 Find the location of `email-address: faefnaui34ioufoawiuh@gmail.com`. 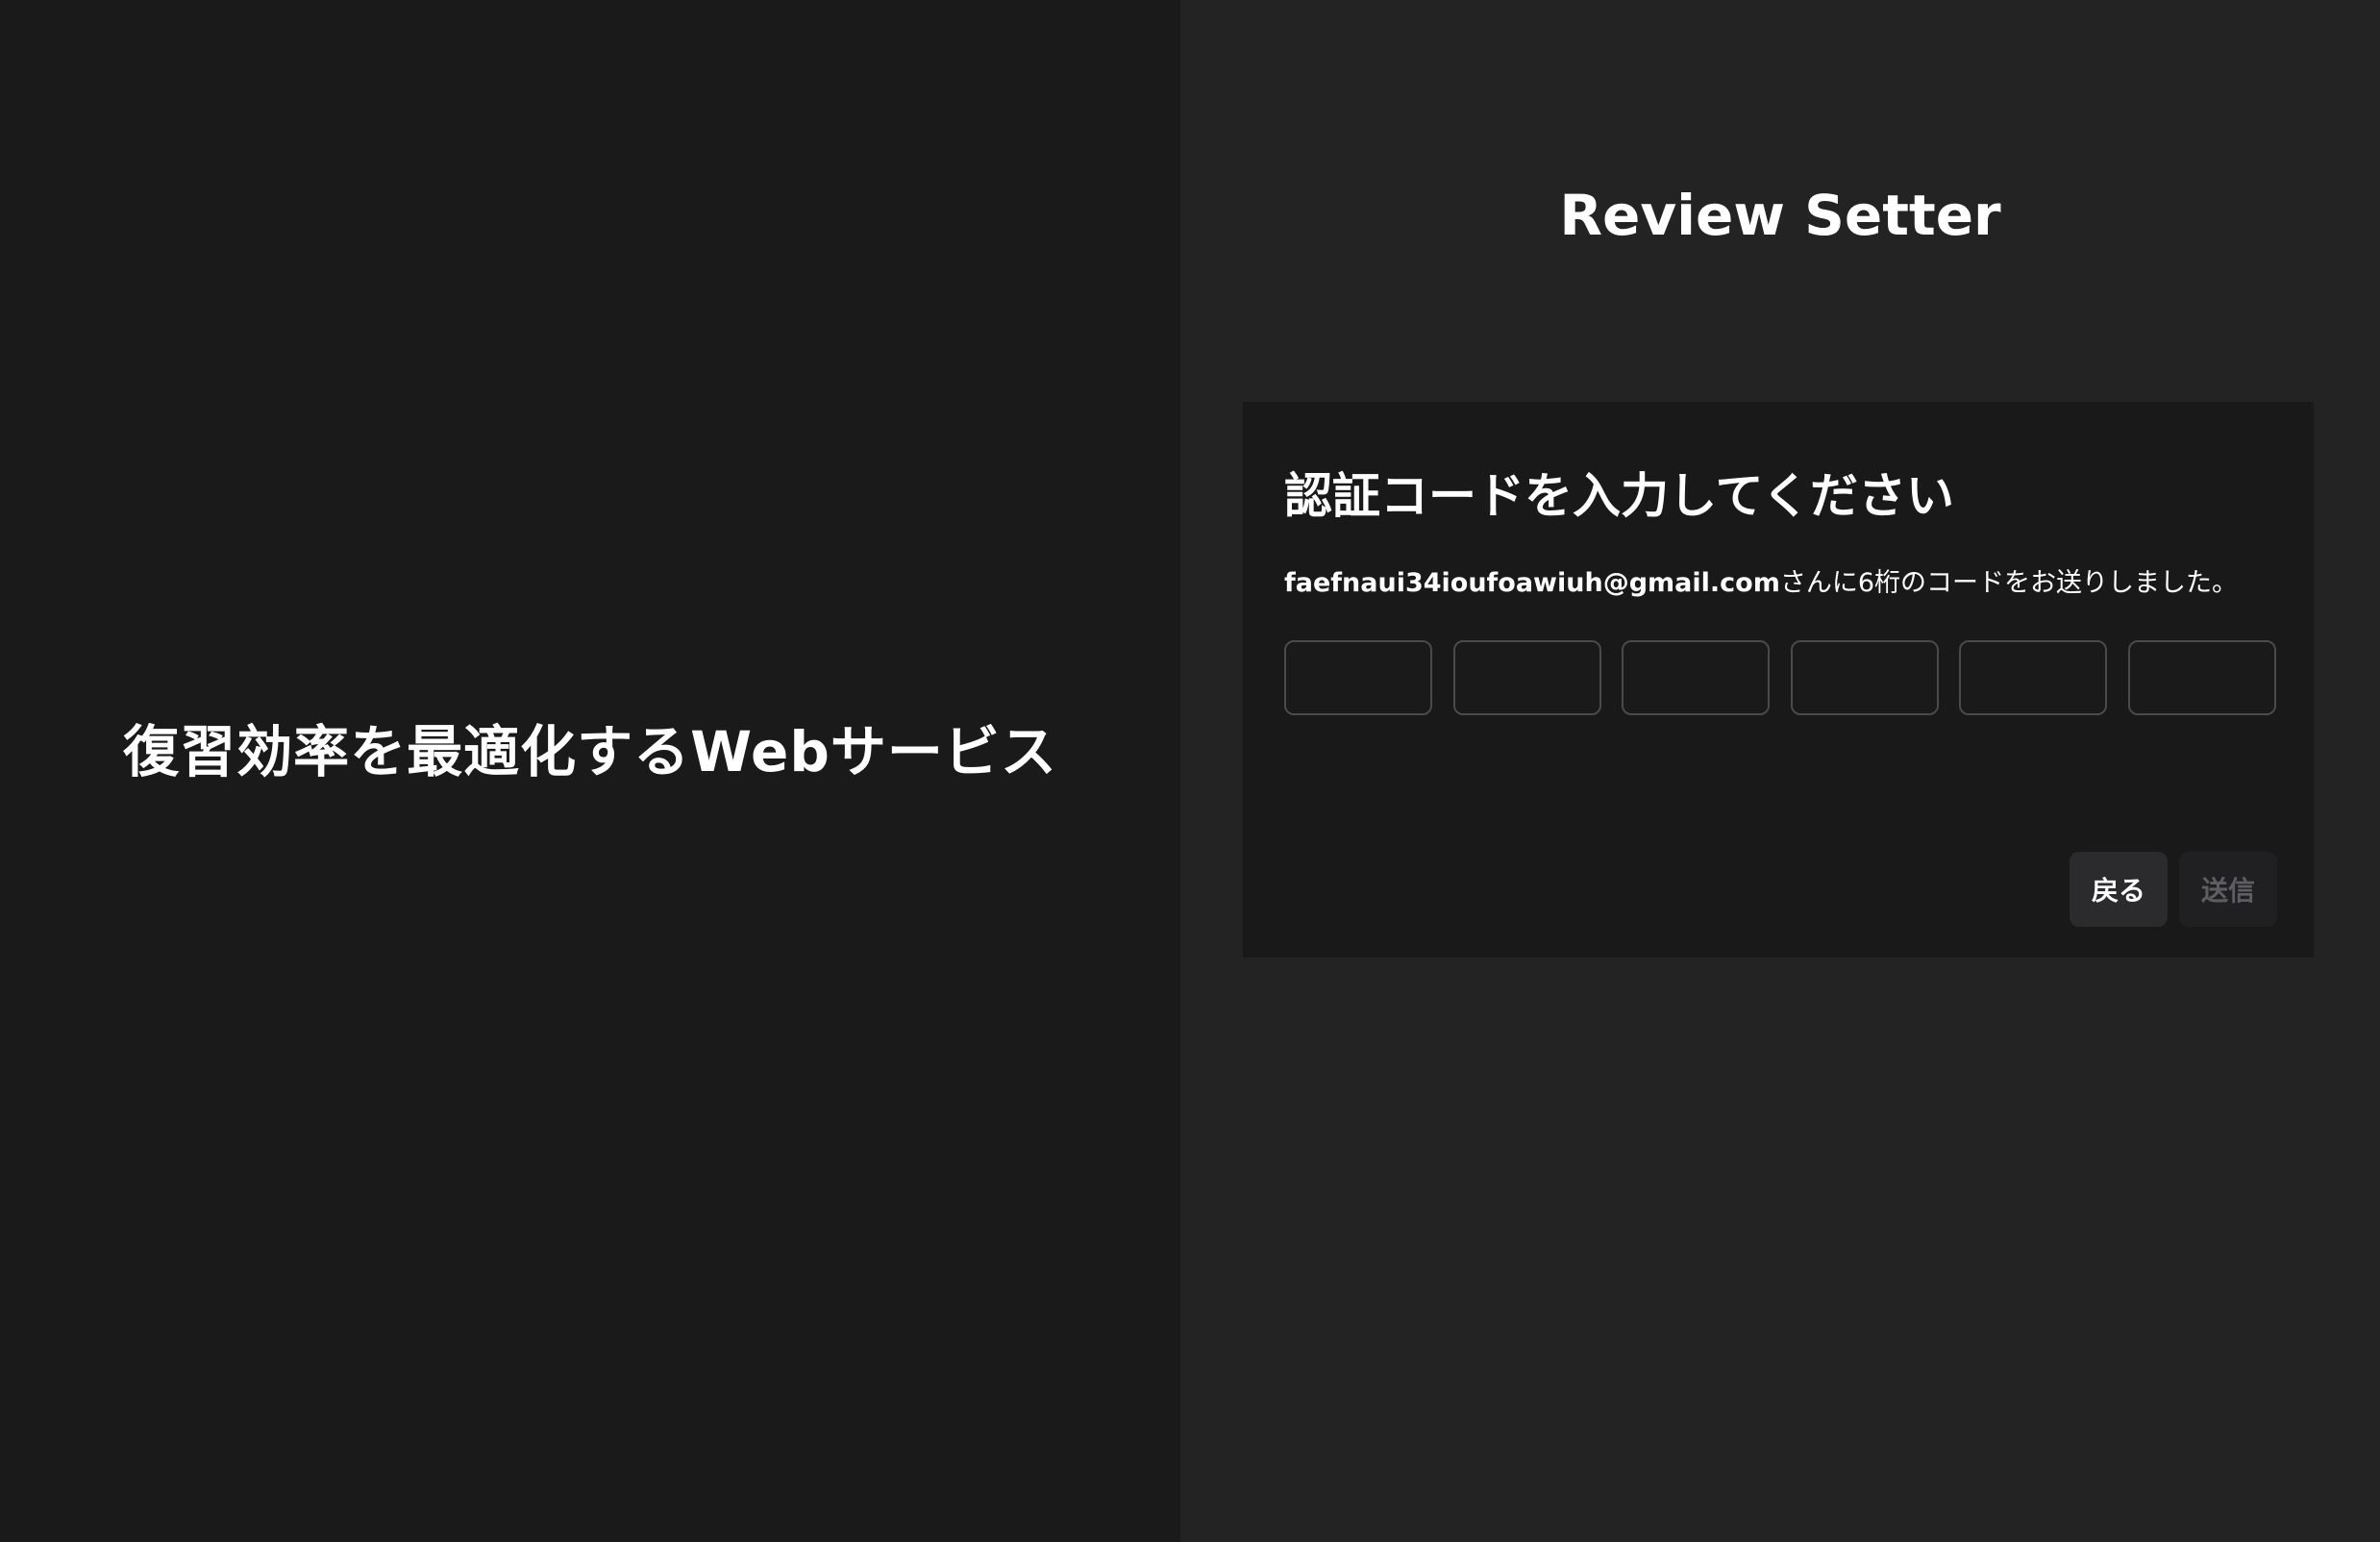

email-address: faefnaui34ioufoawiuh@gmail.com is located at coordinates (1532, 583).